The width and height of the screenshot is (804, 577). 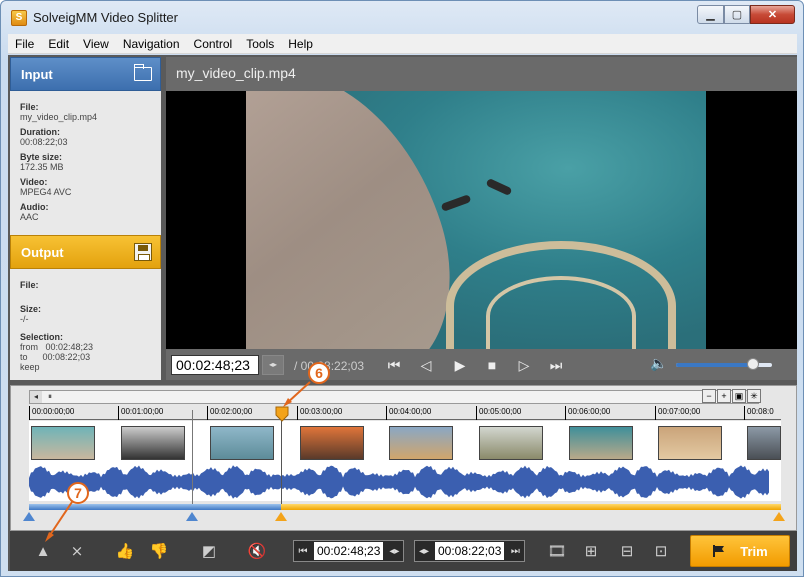 I want to click on film-icon: 🎞, so click(x=557, y=552).